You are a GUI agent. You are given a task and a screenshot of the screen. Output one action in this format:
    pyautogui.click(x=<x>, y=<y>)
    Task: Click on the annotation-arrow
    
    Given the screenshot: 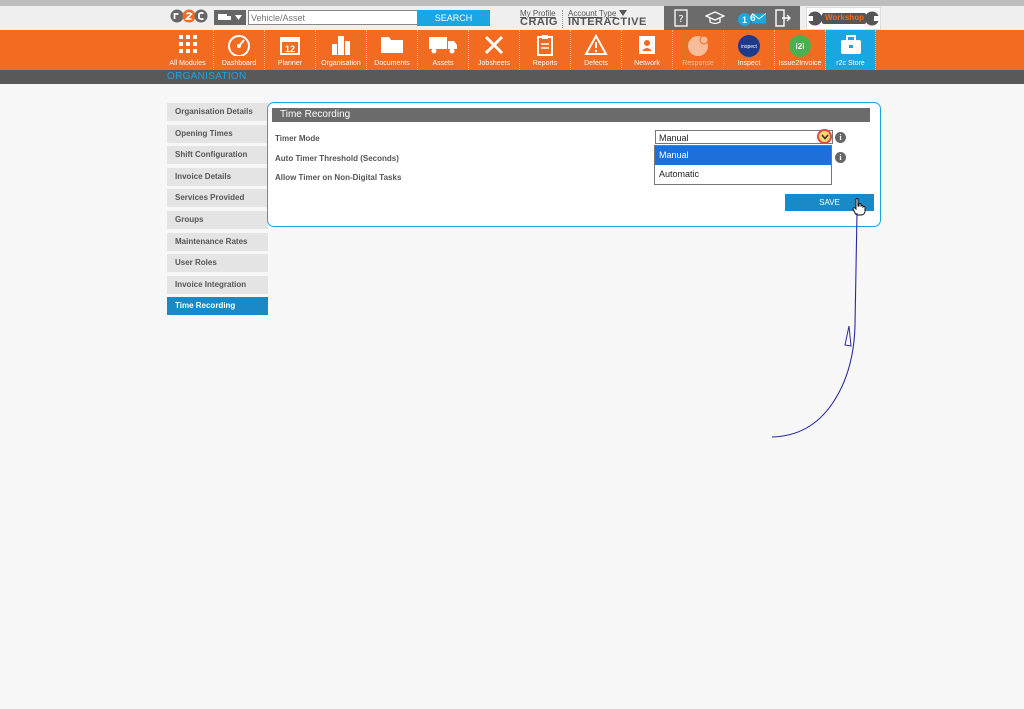 What is the action you would take?
    pyautogui.click(x=814, y=325)
    